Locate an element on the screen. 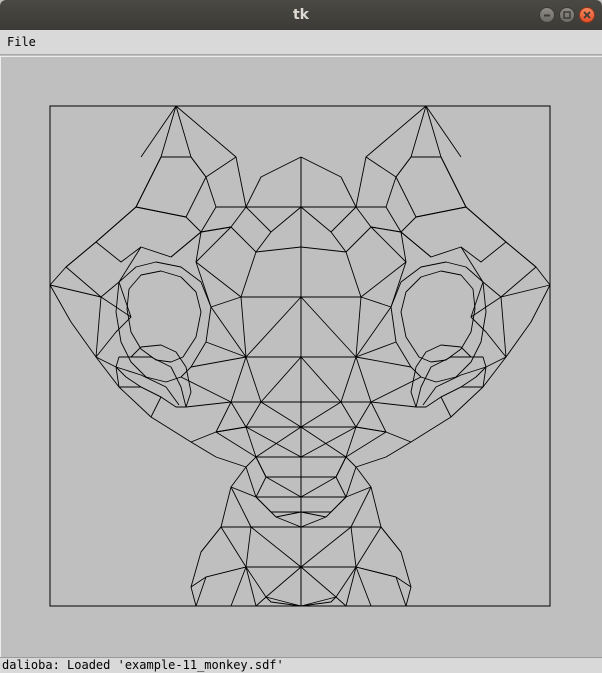 The height and width of the screenshot is (673, 602). minimize-button is located at coordinates (547, 15).